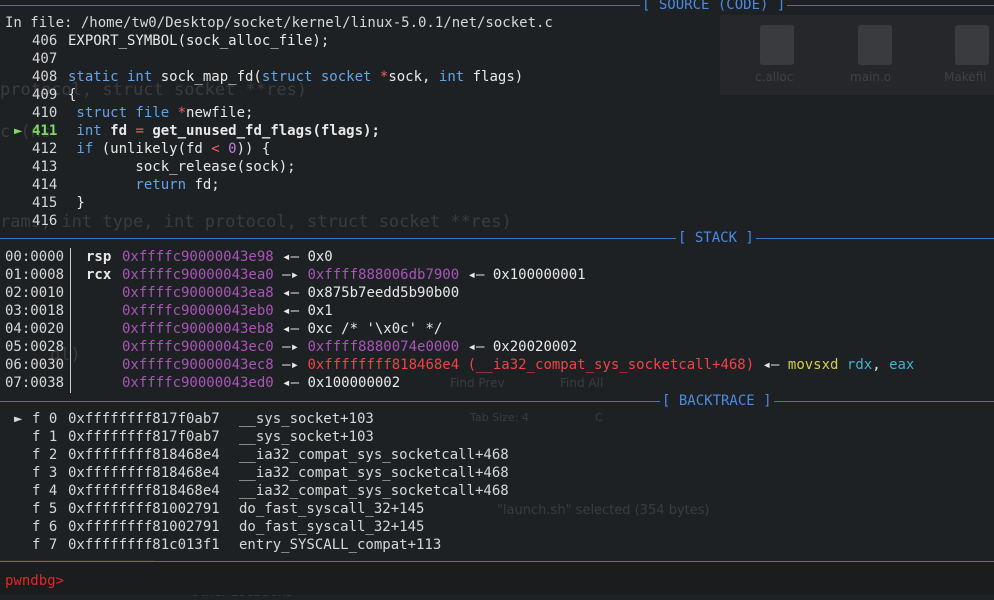 This screenshot has height=600, width=994. I want to click on stack-offset: 02:0010, so click(35, 293).